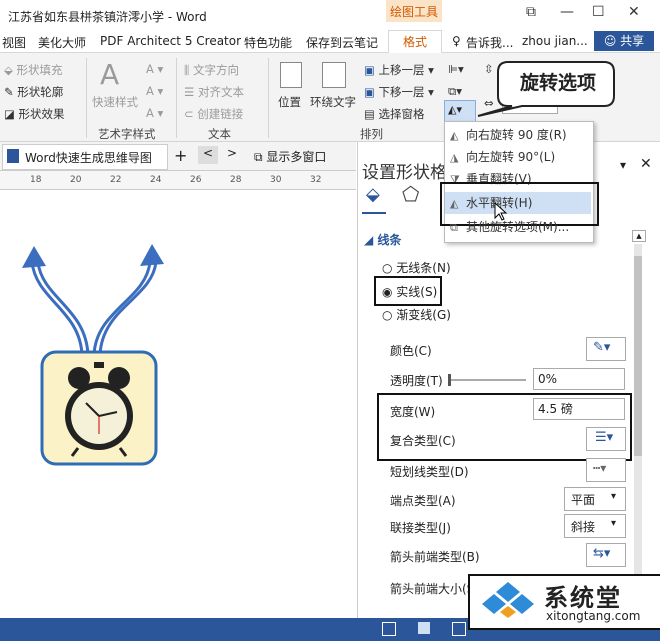  What do you see at coordinates (371, 134) in the screenshot?
I see `group-label-arrange: 排列` at bounding box center [371, 134].